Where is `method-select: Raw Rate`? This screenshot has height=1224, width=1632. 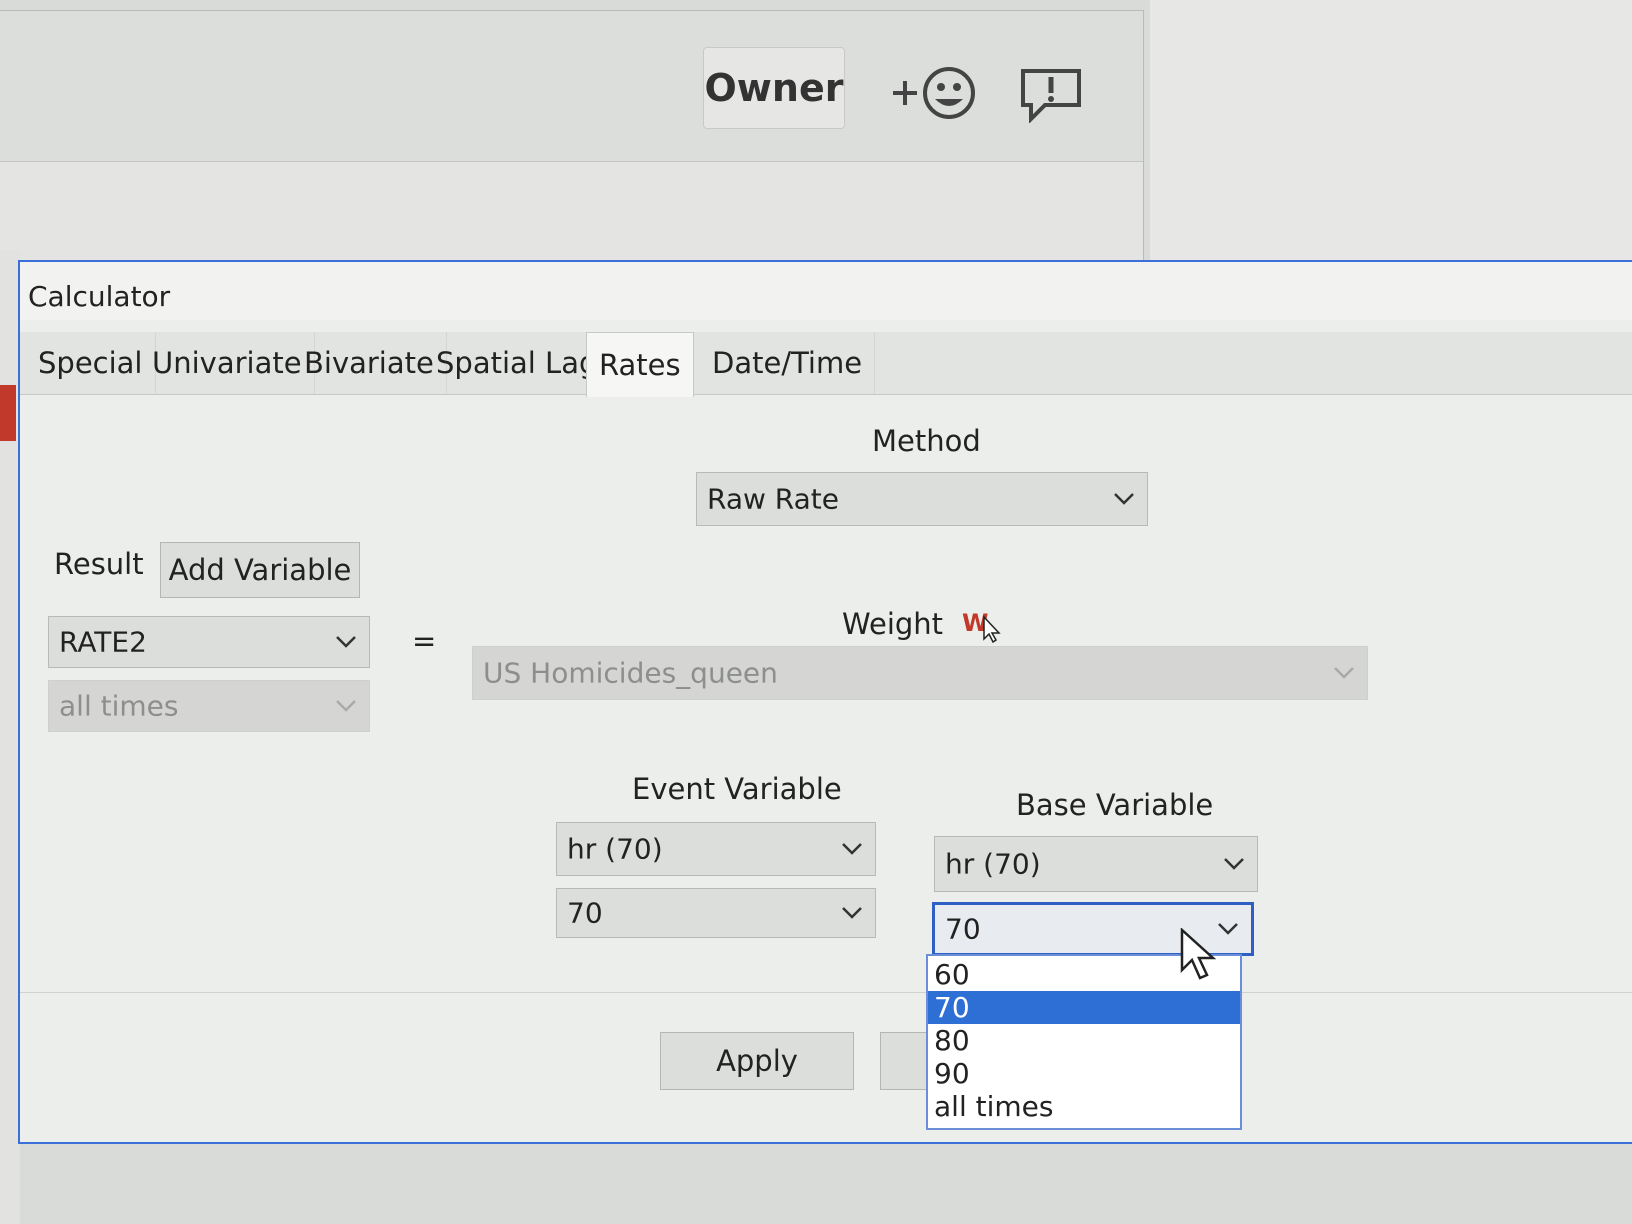 method-select: Raw Rate is located at coordinates (922, 499).